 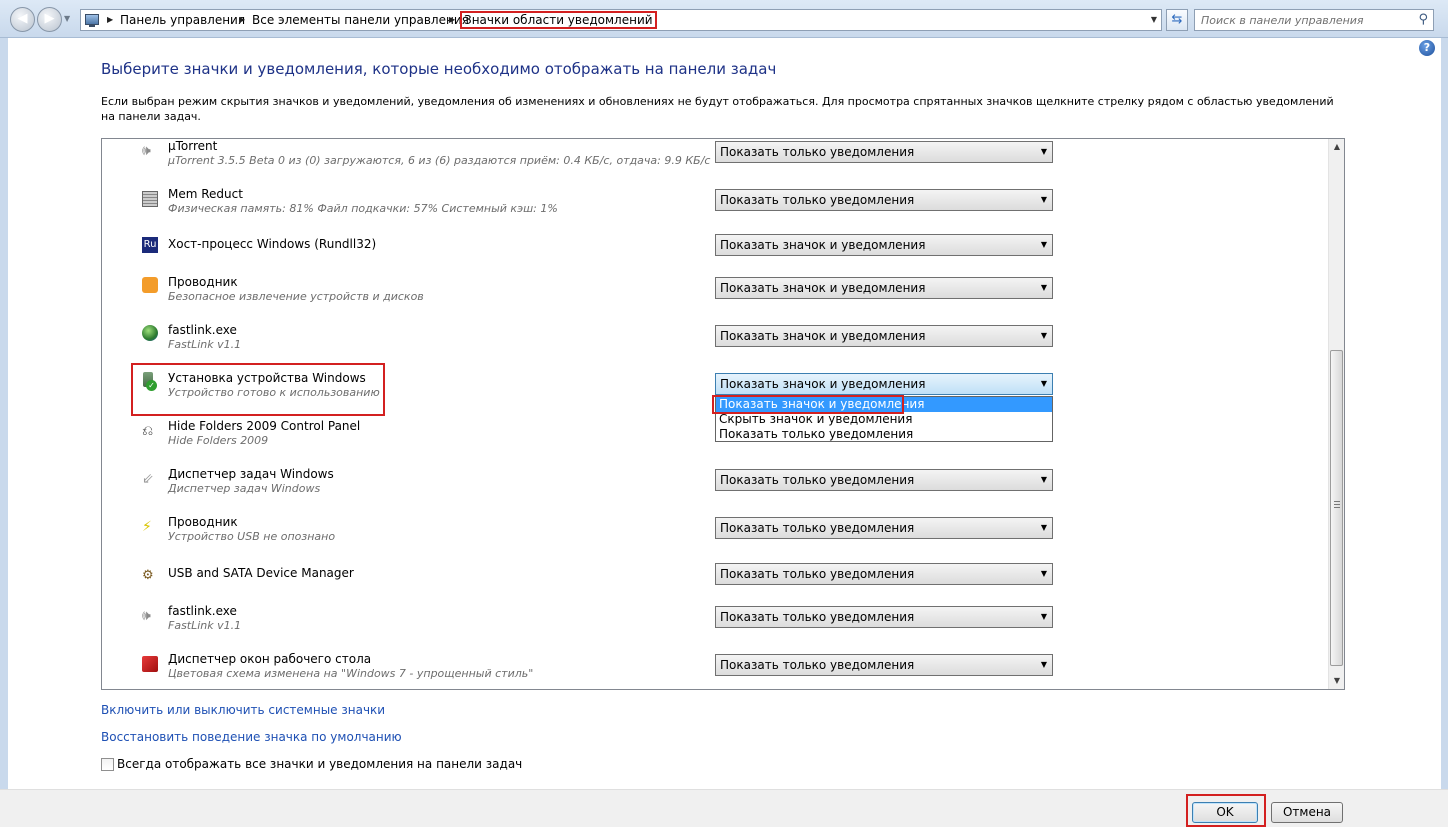 I want to click on row-name: Проводник, so click(x=203, y=522).